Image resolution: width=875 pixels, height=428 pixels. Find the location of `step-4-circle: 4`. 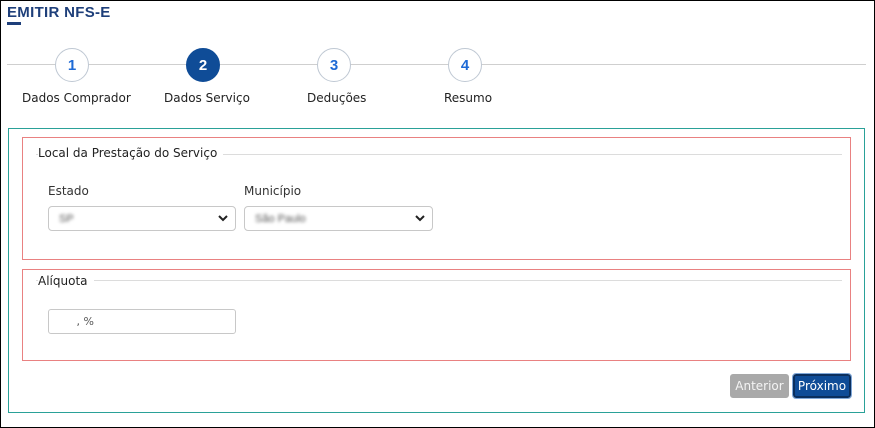

step-4-circle: 4 is located at coordinates (465, 65).